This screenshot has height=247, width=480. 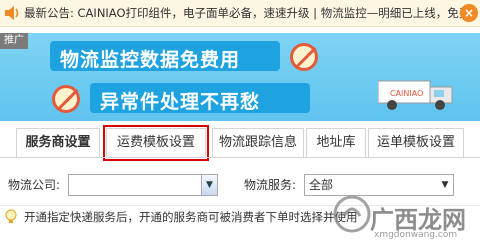 I want to click on watermark-url: xmgdonwang.com, so click(x=416, y=235).